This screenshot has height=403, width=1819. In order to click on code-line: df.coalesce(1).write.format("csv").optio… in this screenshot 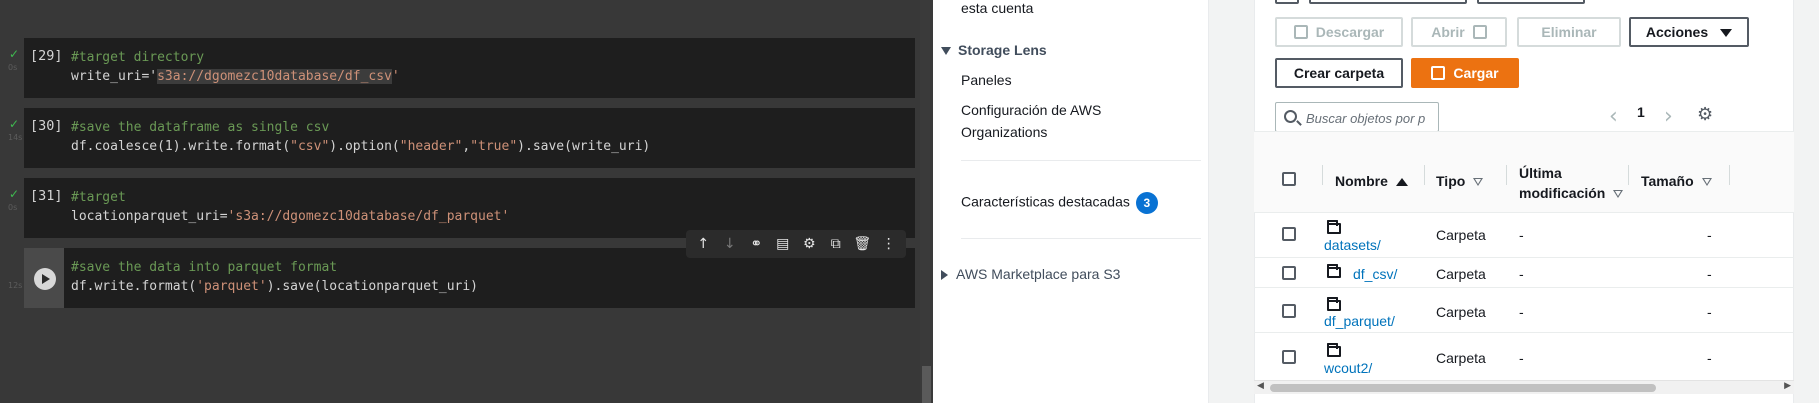, I will do `click(360, 146)`.